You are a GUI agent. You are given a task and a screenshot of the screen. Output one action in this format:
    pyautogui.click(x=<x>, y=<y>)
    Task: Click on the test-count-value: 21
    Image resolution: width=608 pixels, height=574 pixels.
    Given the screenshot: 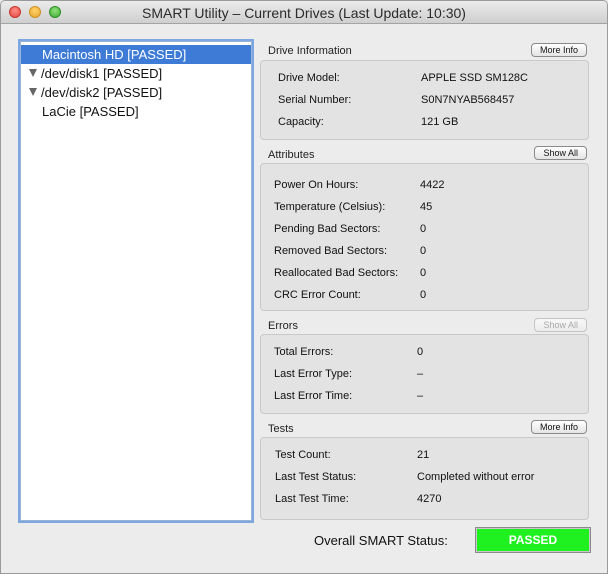 What is the action you would take?
    pyautogui.click(x=423, y=455)
    